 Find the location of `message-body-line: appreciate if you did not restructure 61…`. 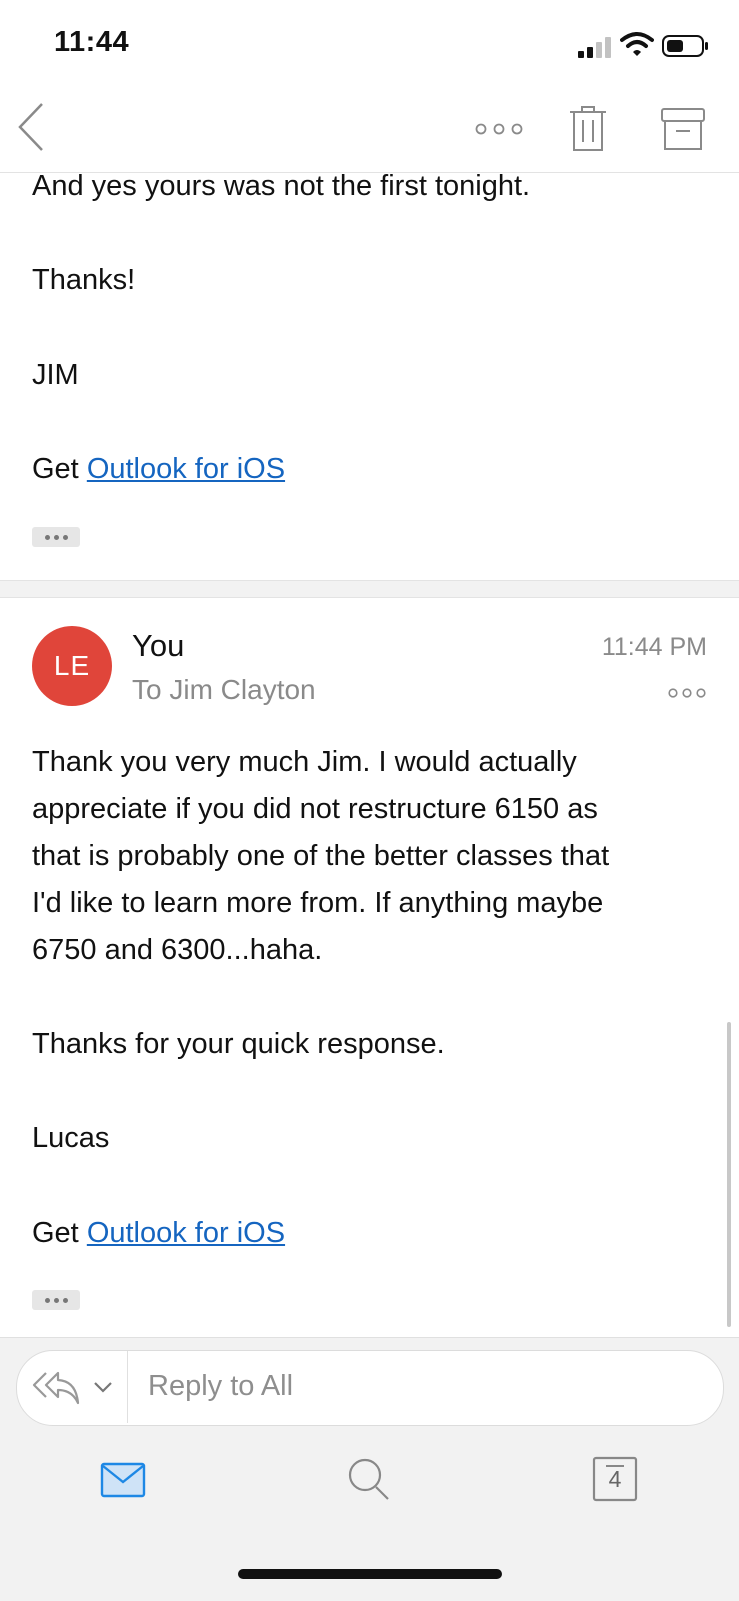

message-body-line: appreciate if you did not restructure 61… is located at coordinates (315, 809).